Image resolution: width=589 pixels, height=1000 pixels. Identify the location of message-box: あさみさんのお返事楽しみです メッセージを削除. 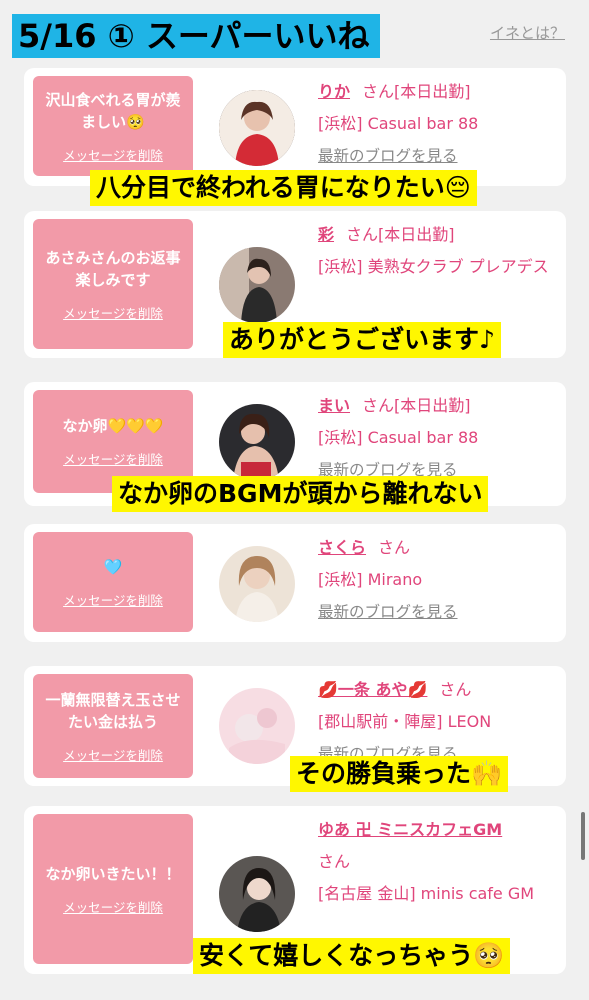
(113, 284).